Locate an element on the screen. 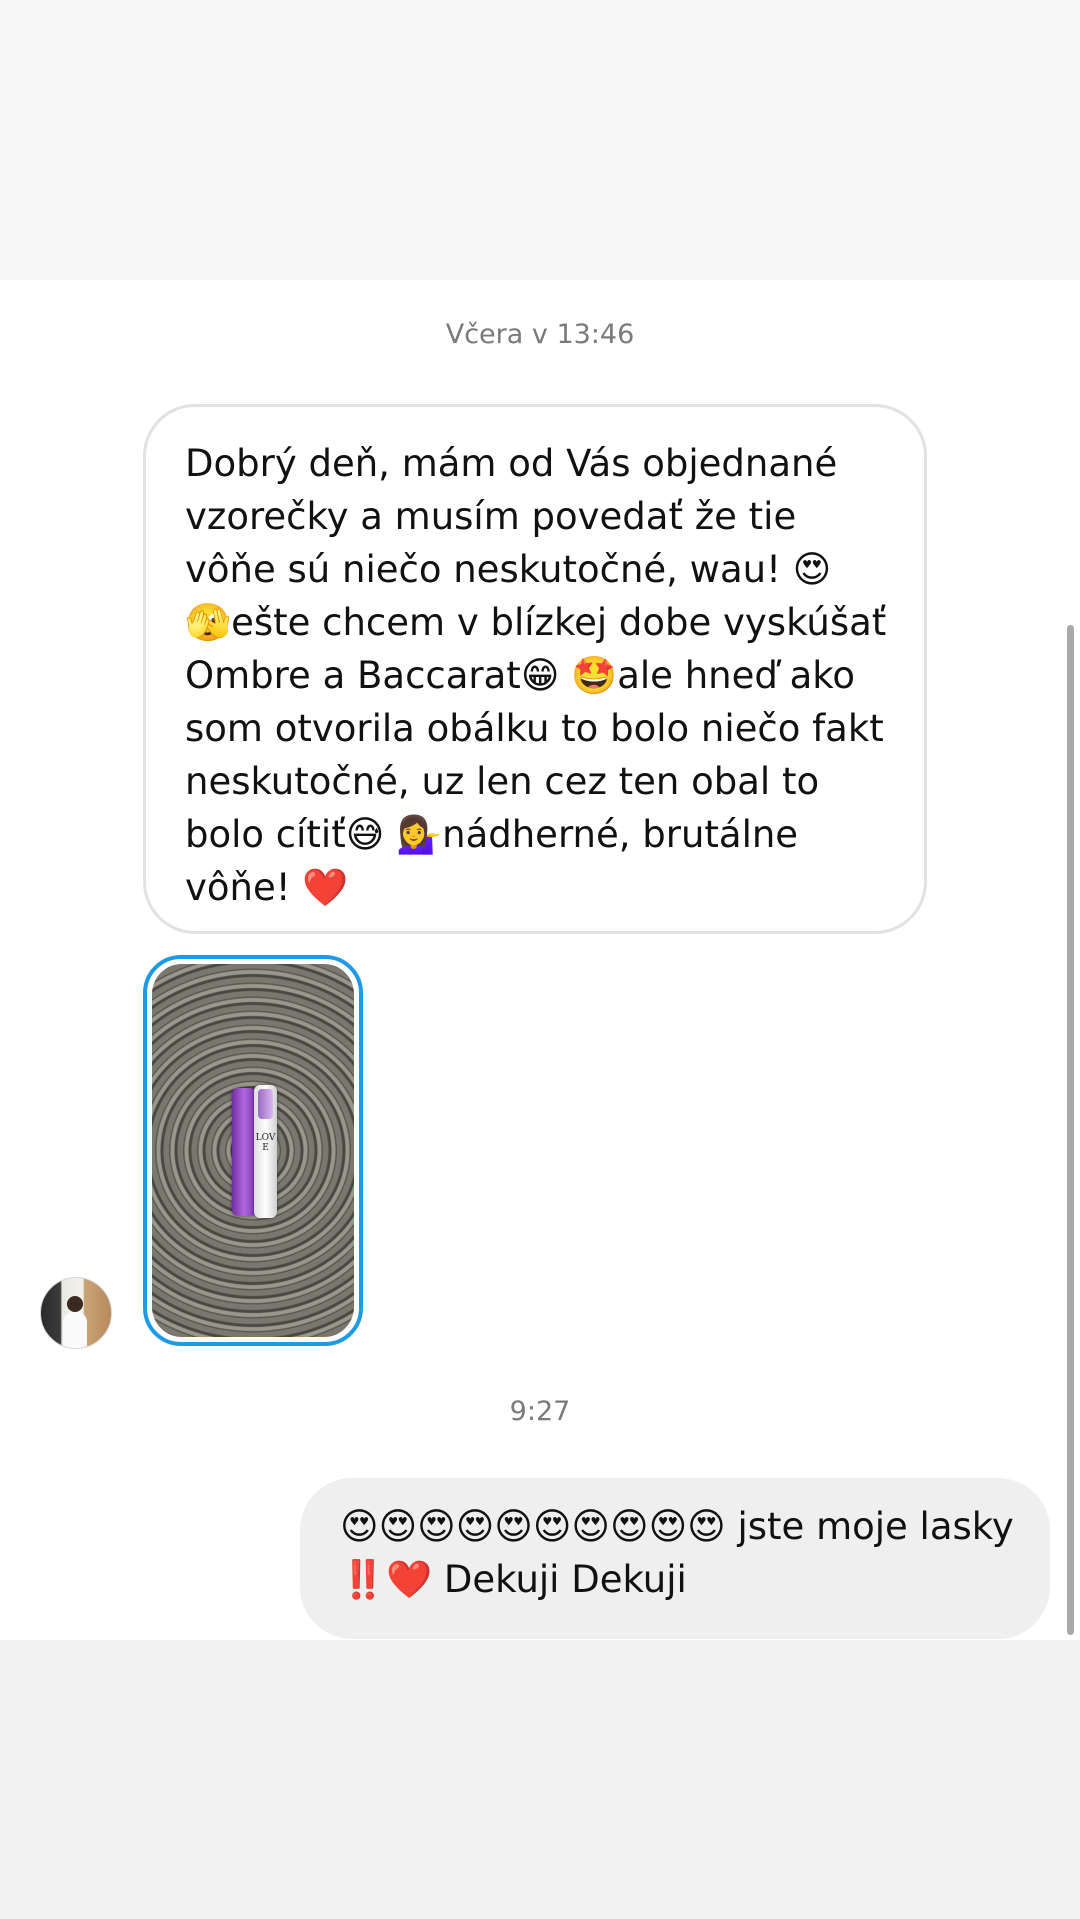 The height and width of the screenshot is (1919, 1080). top-bar is located at coordinates (540, 140).